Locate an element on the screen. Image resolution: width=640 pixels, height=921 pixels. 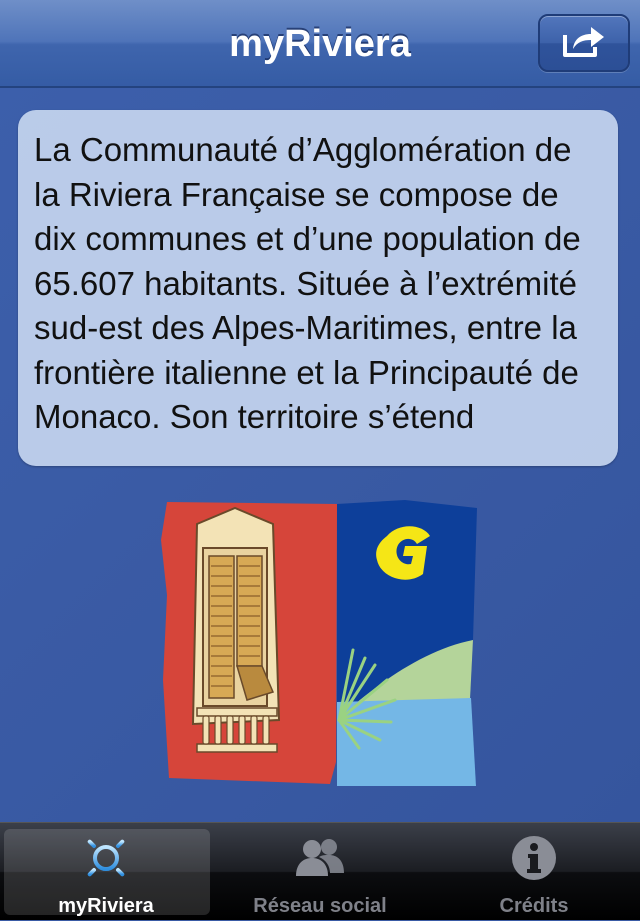
info-icon is located at coordinates (534, 860).